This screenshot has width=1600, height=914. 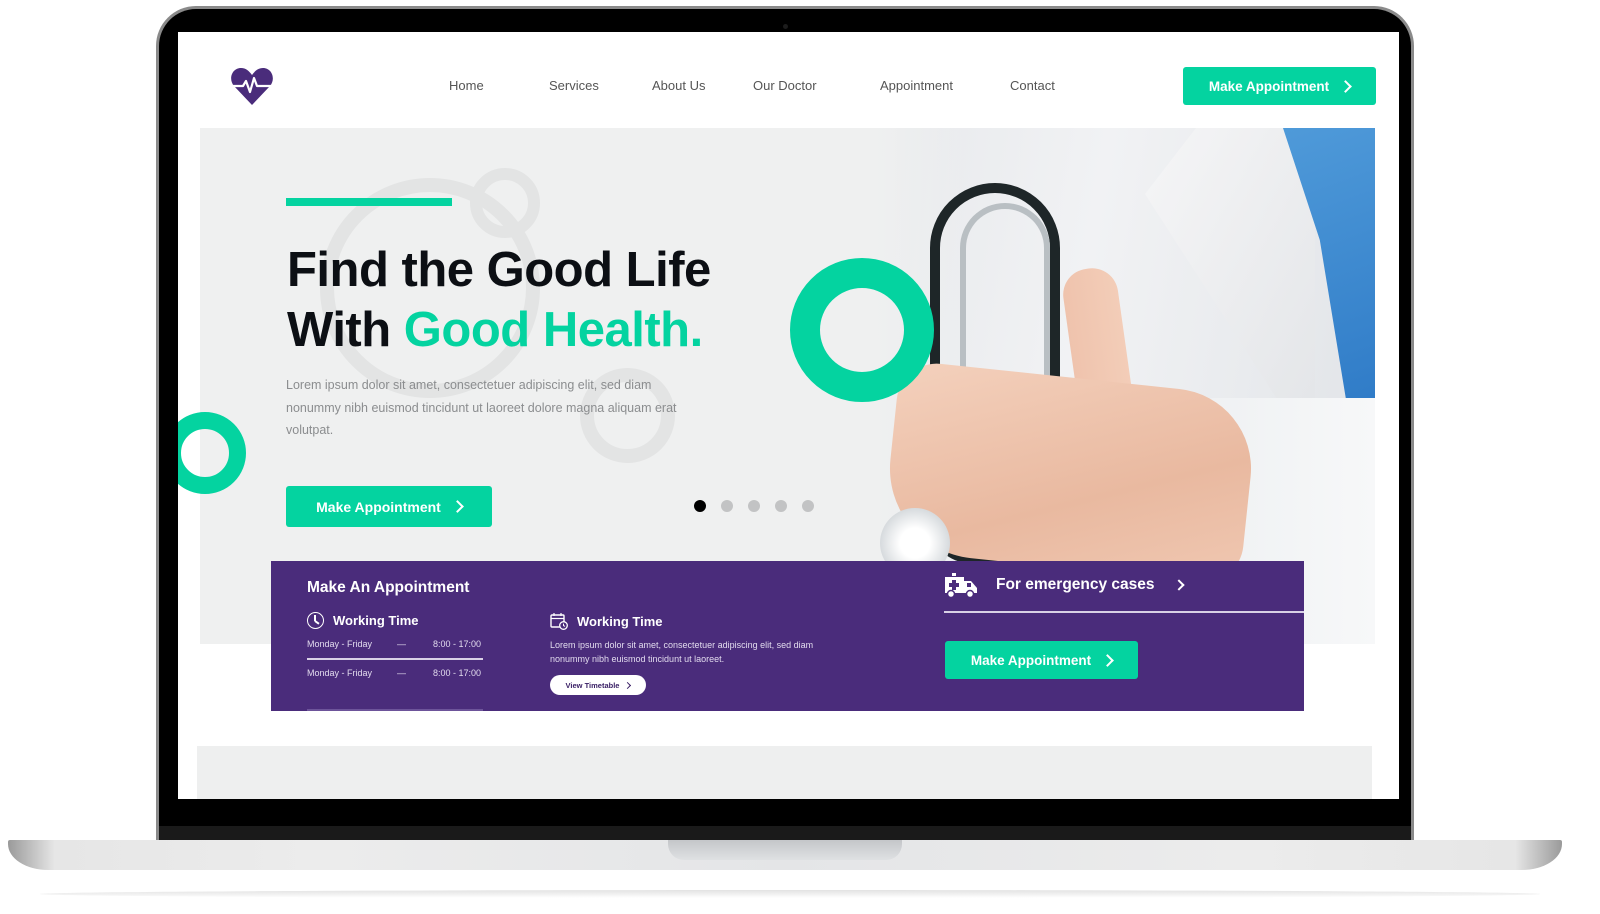 What do you see at coordinates (466, 85) in the screenshot?
I see `nav-home: Home` at bounding box center [466, 85].